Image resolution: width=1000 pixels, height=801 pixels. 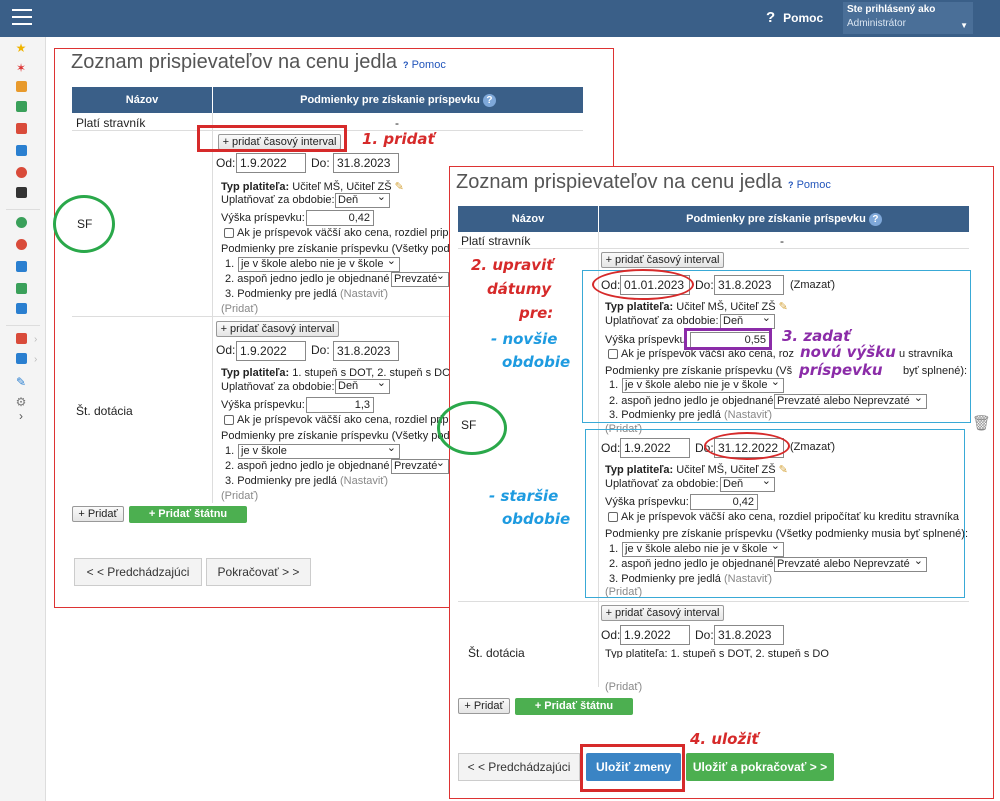 I want to click on table-header: Názov Podmienky pre získanie príspevku?, so click(x=713, y=219).